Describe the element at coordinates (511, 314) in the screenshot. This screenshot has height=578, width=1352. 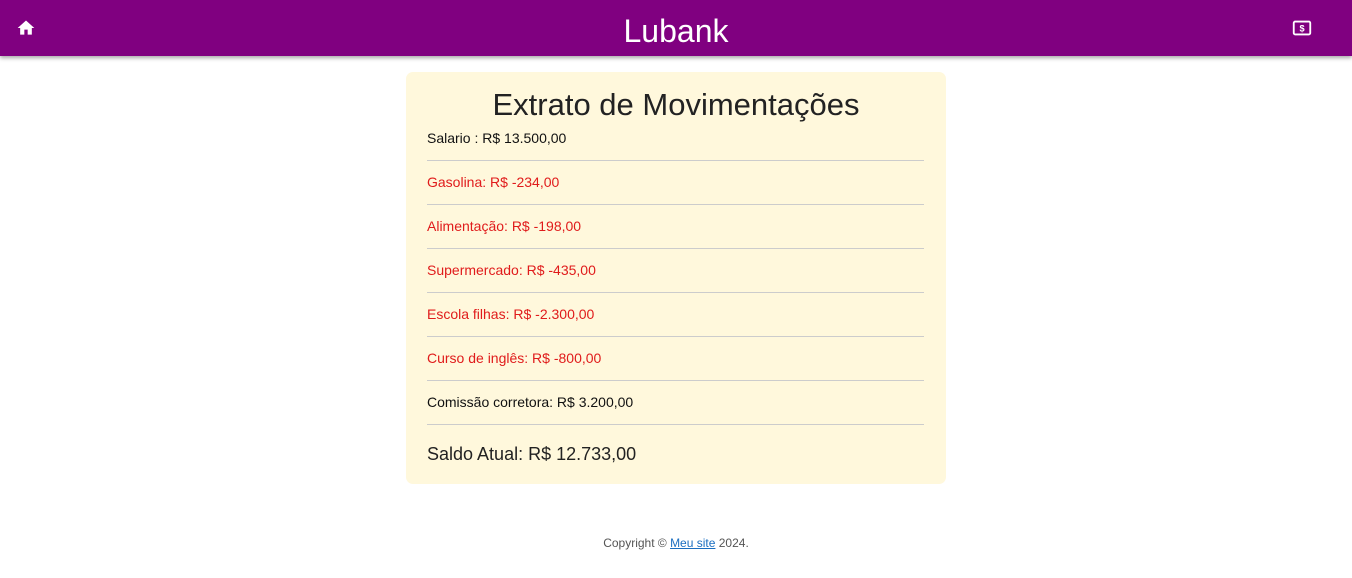
I see `transaction-text: Escola filhas: R$ -2.300,00` at that location.